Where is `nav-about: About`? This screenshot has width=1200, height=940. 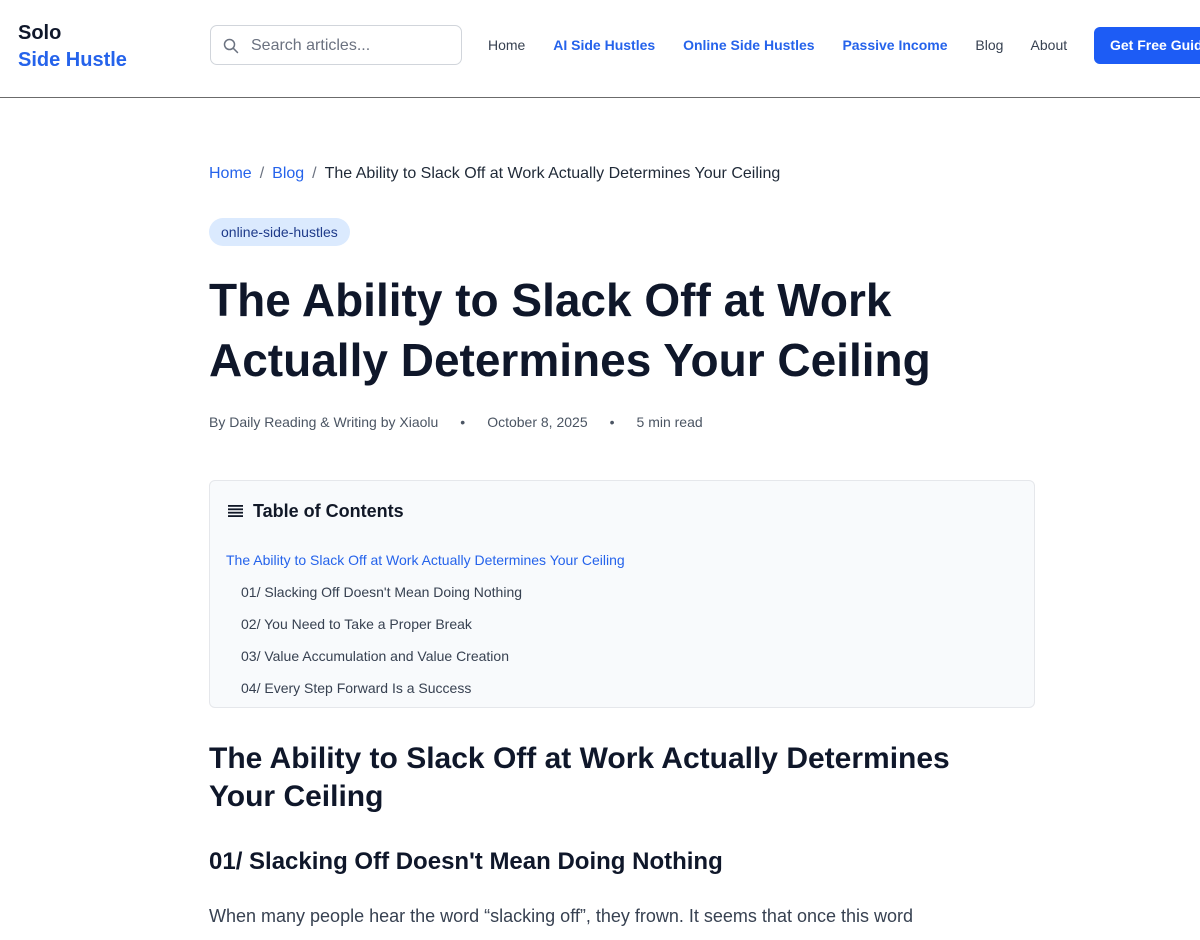
nav-about: About is located at coordinates (1049, 45).